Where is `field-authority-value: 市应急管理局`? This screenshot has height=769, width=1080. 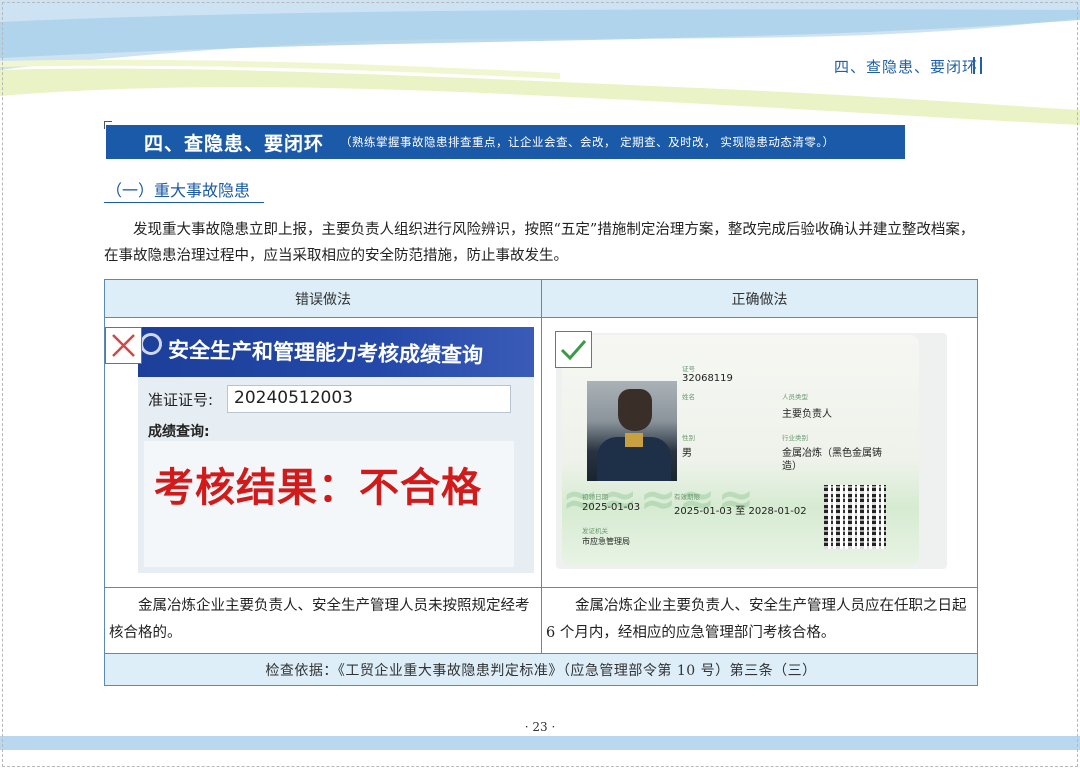
field-authority-value: 市应急管理局 is located at coordinates (606, 541).